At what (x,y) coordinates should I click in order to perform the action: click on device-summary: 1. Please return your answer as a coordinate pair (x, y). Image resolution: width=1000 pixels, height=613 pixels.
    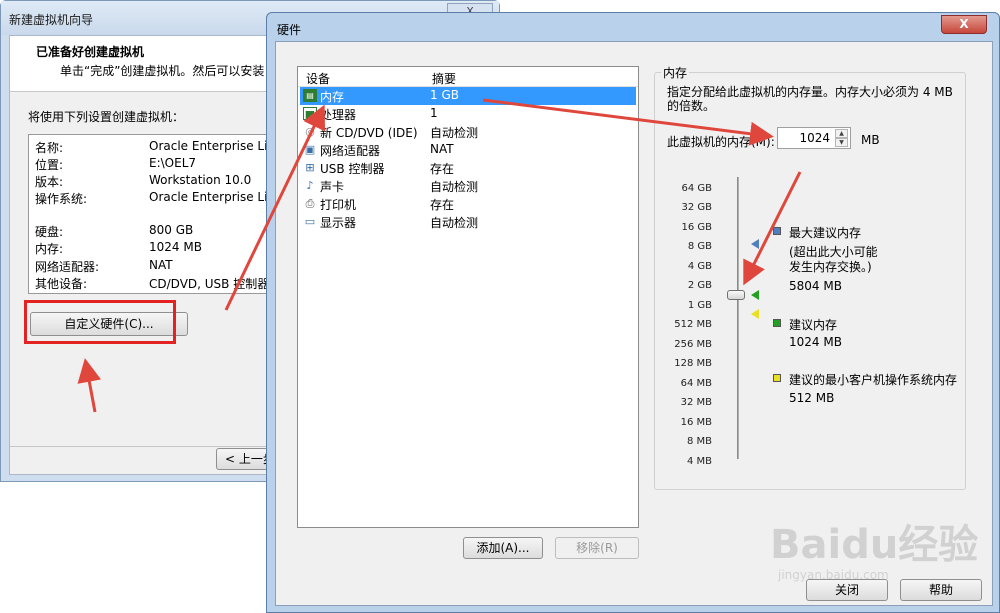
    Looking at the image, I should click on (434, 113).